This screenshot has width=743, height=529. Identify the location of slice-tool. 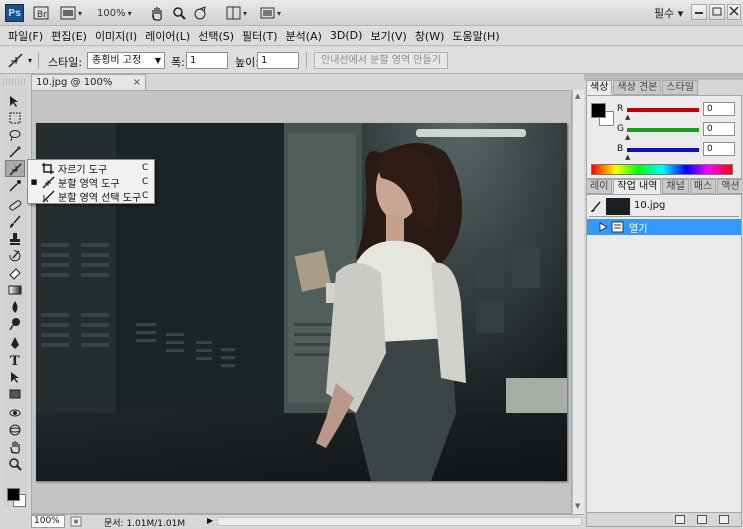
(15, 168).